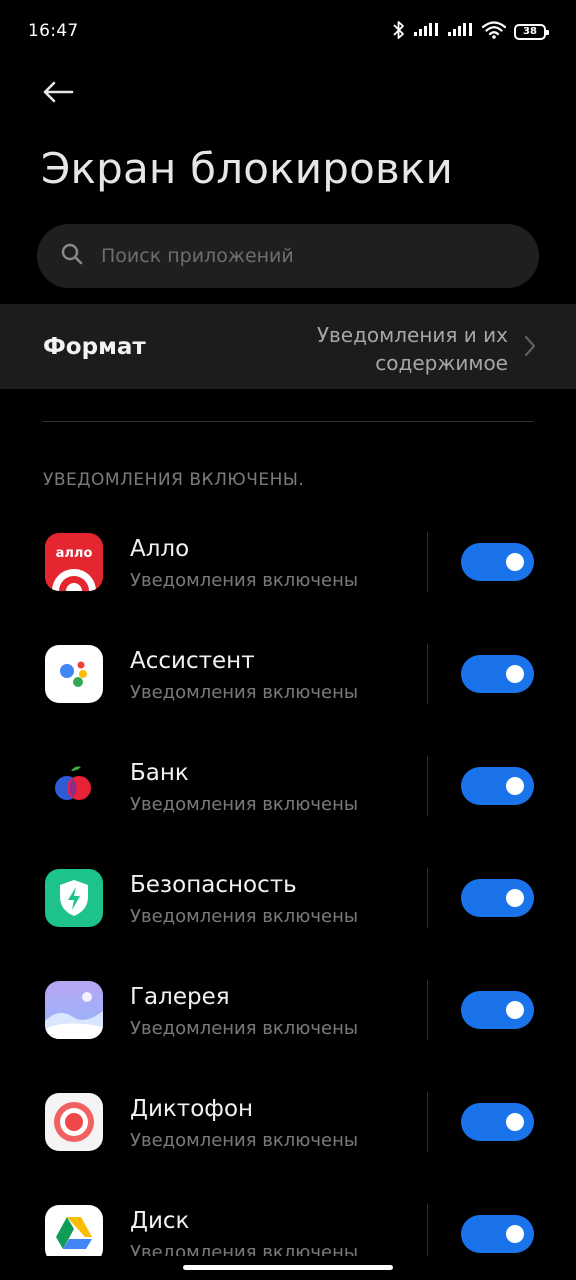  What do you see at coordinates (288, 346) in the screenshot?
I see `format-setting-row: Формат Уведомления и их содержимое` at bounding box center [288, 346].